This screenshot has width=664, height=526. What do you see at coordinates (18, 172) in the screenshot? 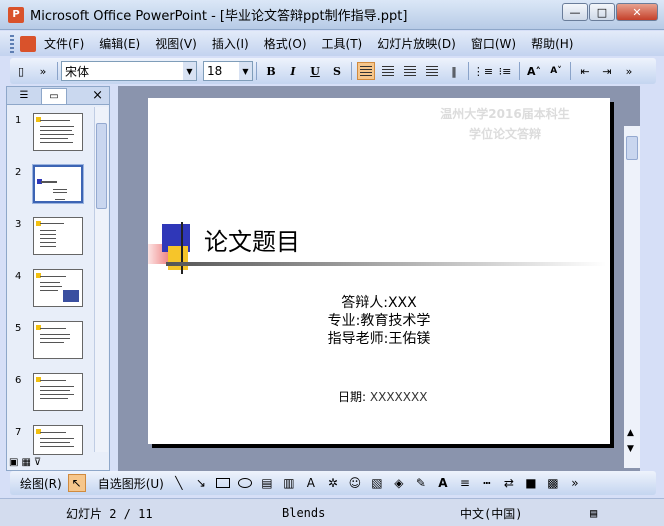
I see `slide-number: 2` at bounding box center [18, 172].